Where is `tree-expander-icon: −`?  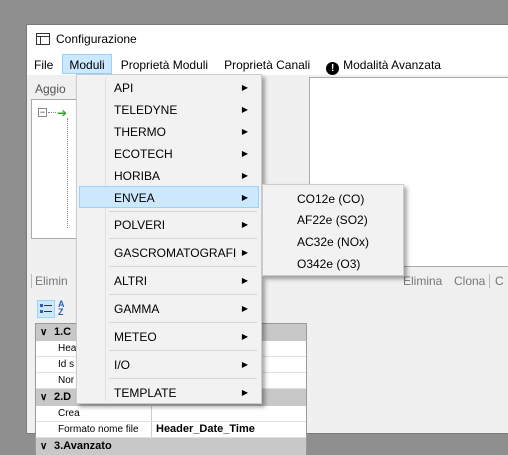
tree-expander-icon: − is located at coordinates (42, 112).